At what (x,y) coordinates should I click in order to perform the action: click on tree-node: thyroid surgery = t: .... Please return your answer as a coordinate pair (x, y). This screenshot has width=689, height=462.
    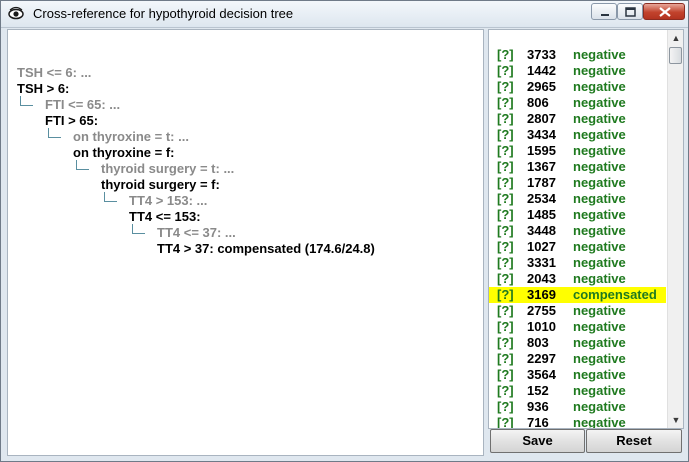
    Looking at the image, I should click on (167, 169).